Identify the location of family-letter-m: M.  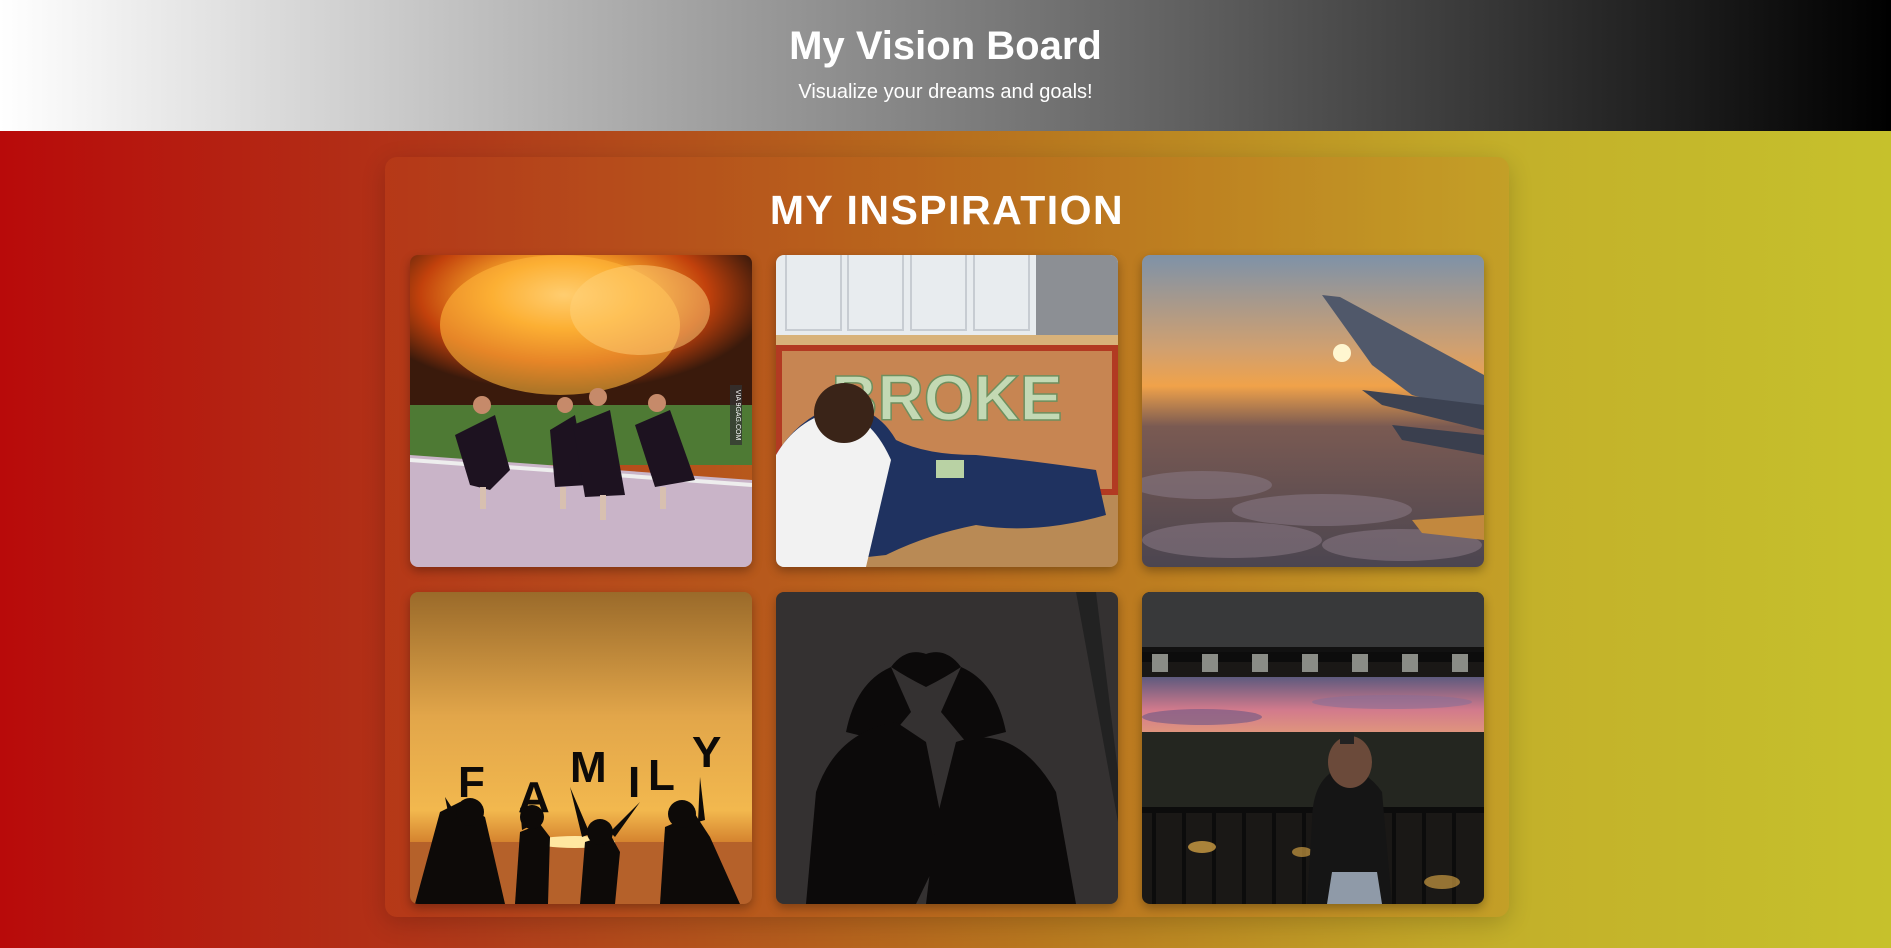
(588, 767).